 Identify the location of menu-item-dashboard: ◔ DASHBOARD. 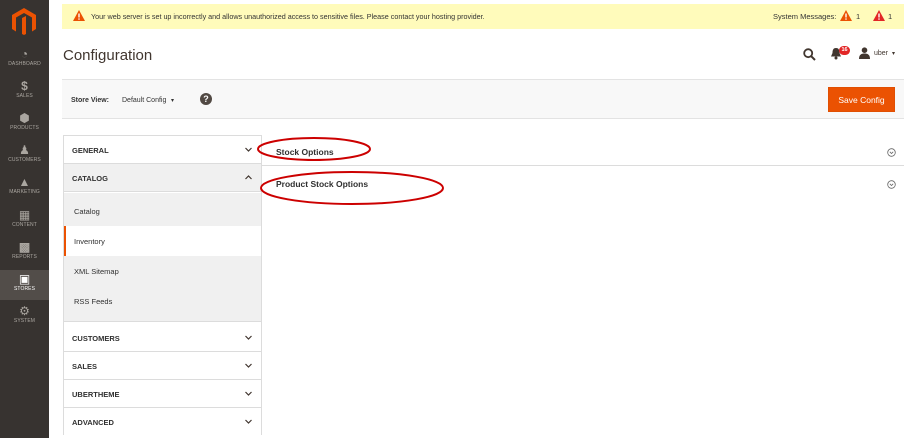
(24, 60).